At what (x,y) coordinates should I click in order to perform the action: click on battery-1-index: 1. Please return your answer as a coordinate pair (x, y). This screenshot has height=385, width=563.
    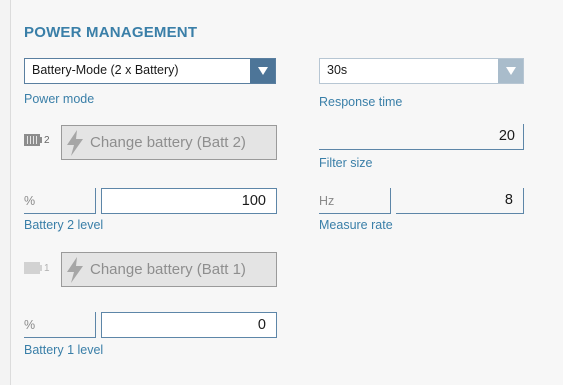
    Looking at the image, I should click on (47, 268).